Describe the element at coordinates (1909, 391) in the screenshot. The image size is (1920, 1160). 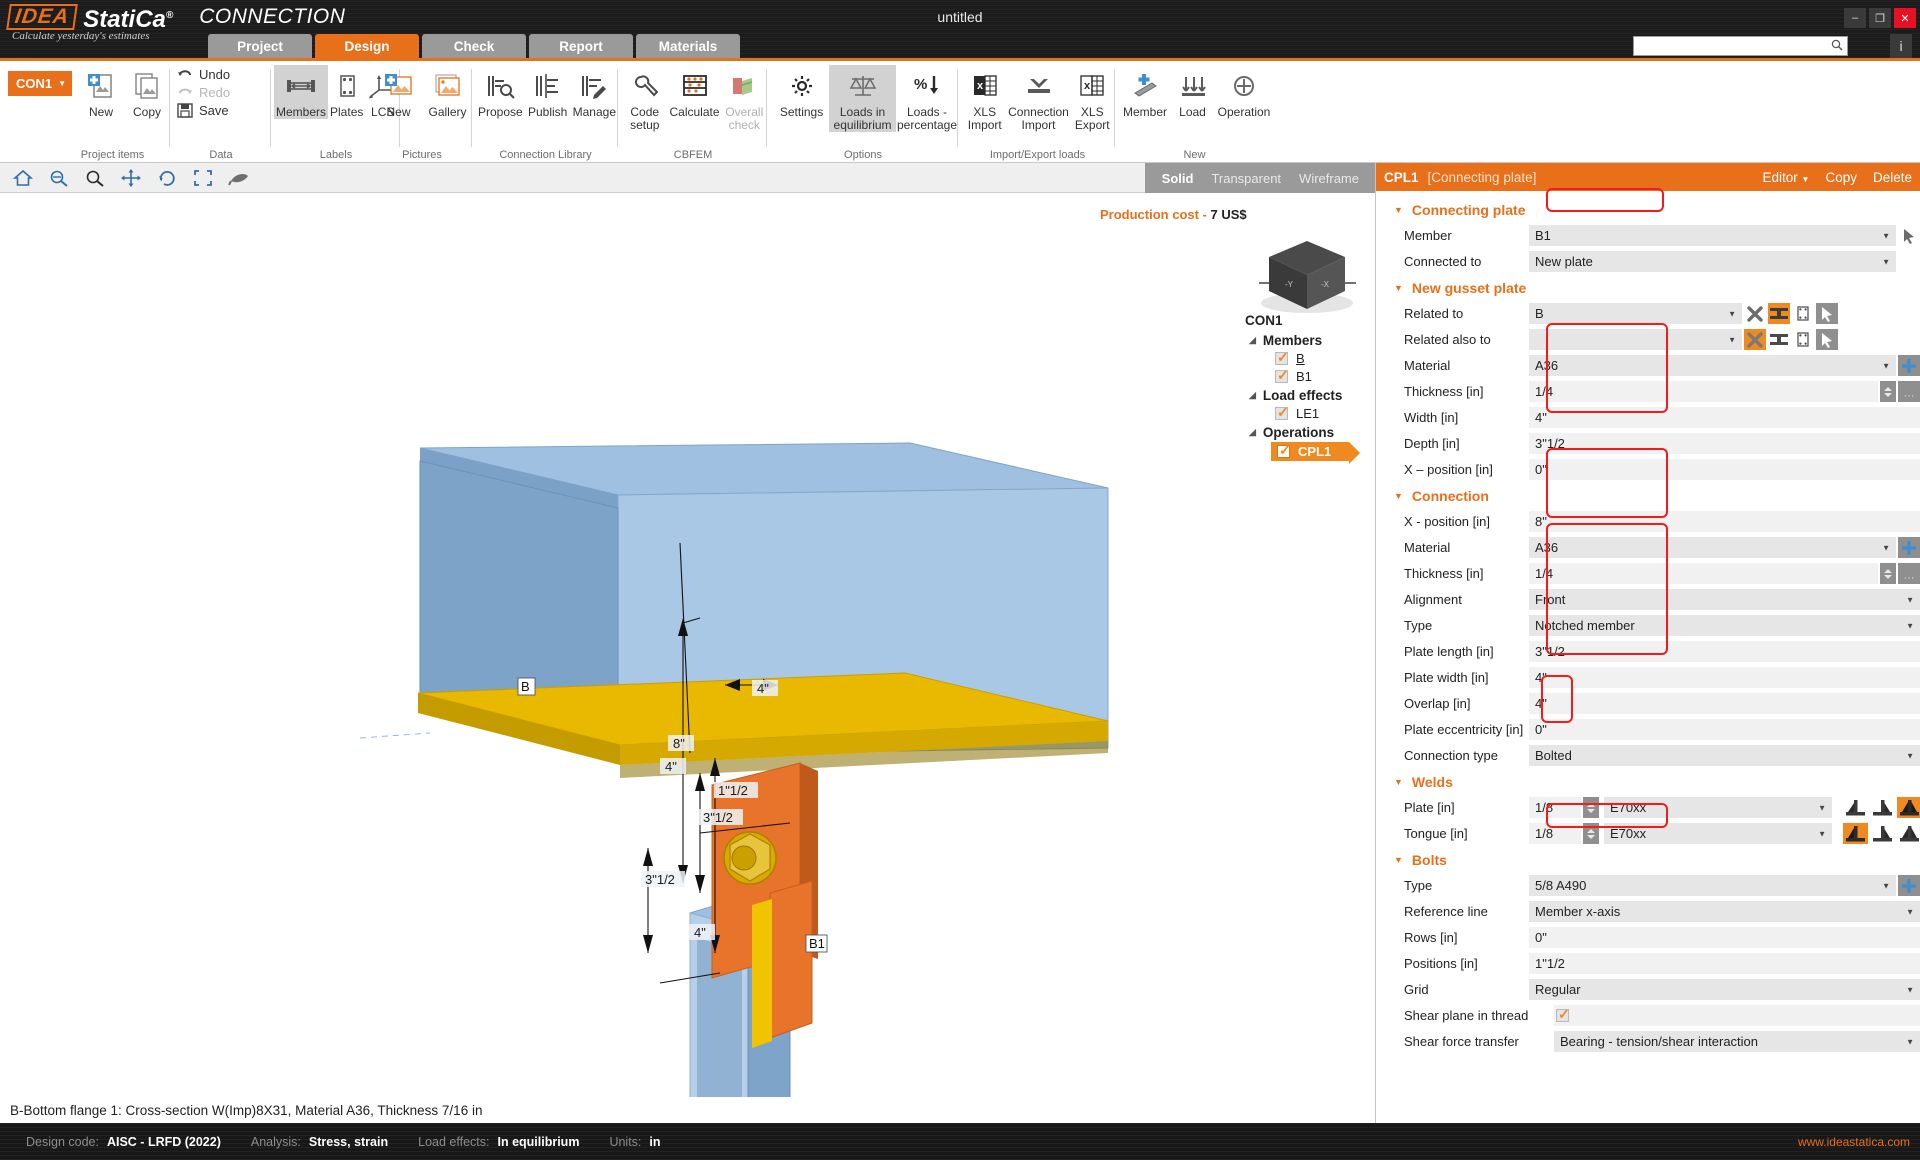
I see `gusset-thickness-more-button: ···` at that location.